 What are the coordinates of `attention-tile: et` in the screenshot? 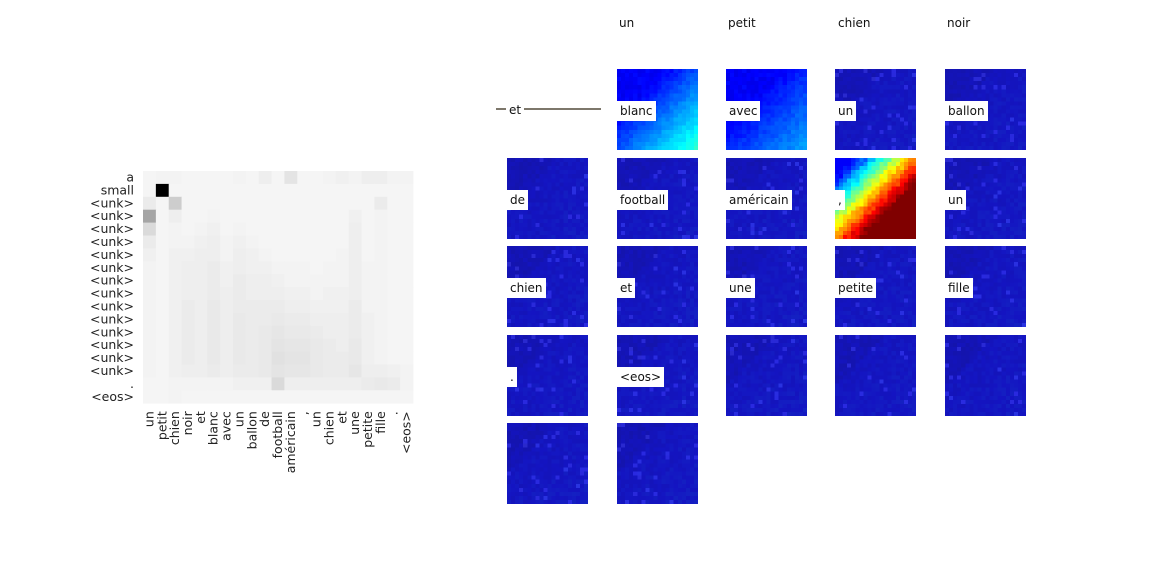 It's located at (657, 286).